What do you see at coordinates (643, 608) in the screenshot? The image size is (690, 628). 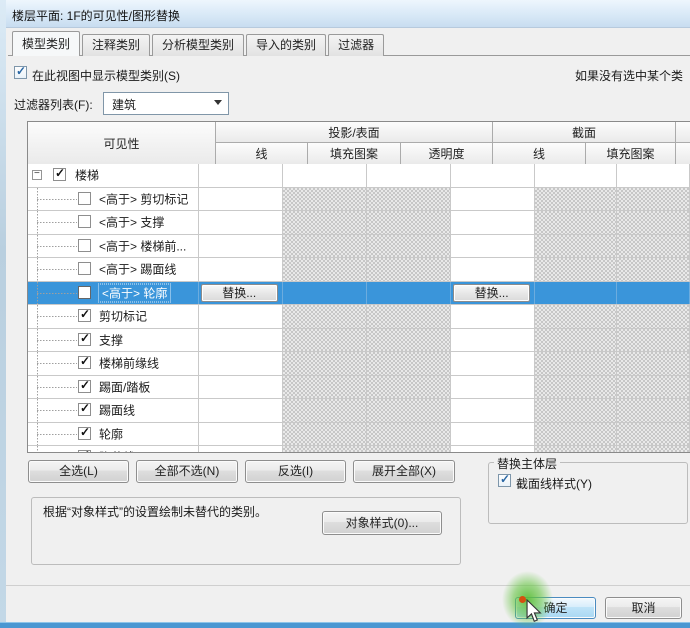 I see `cancel-button: 取消` at bounding box center [643, 608].